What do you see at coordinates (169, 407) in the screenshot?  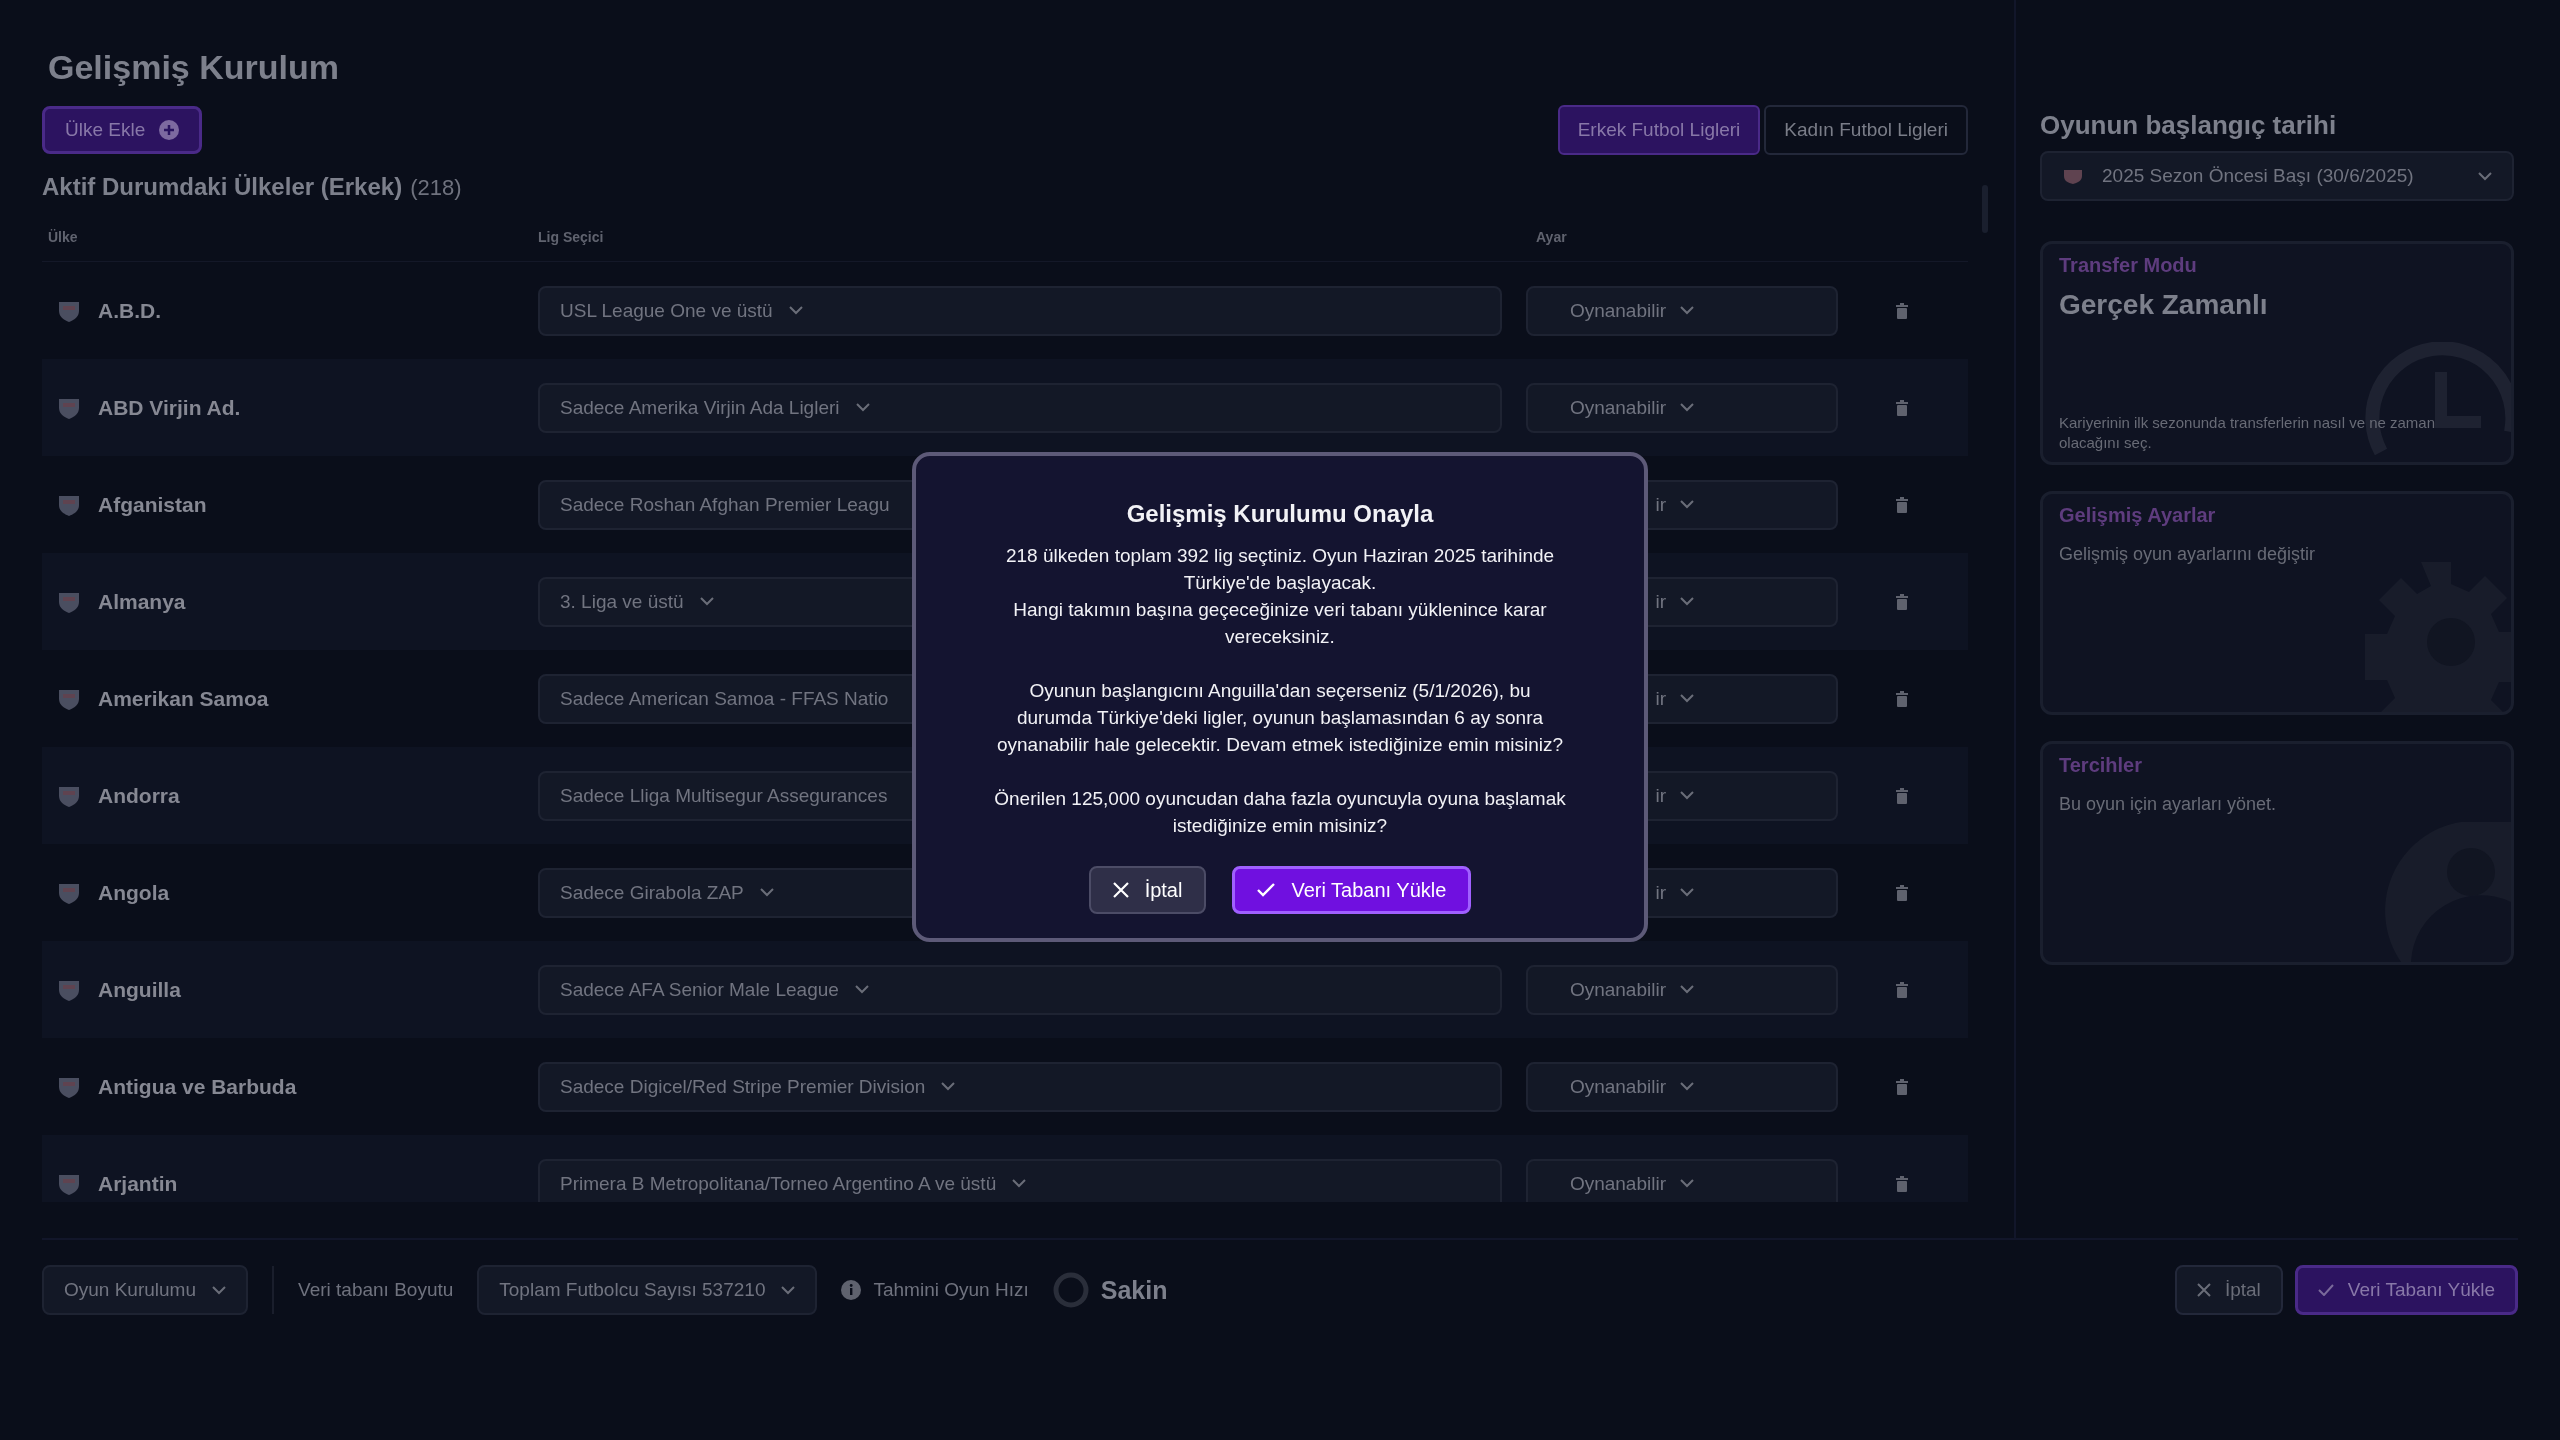 I see `country-name: ABD Virjin Ad.` at bounding box center [169, 407].